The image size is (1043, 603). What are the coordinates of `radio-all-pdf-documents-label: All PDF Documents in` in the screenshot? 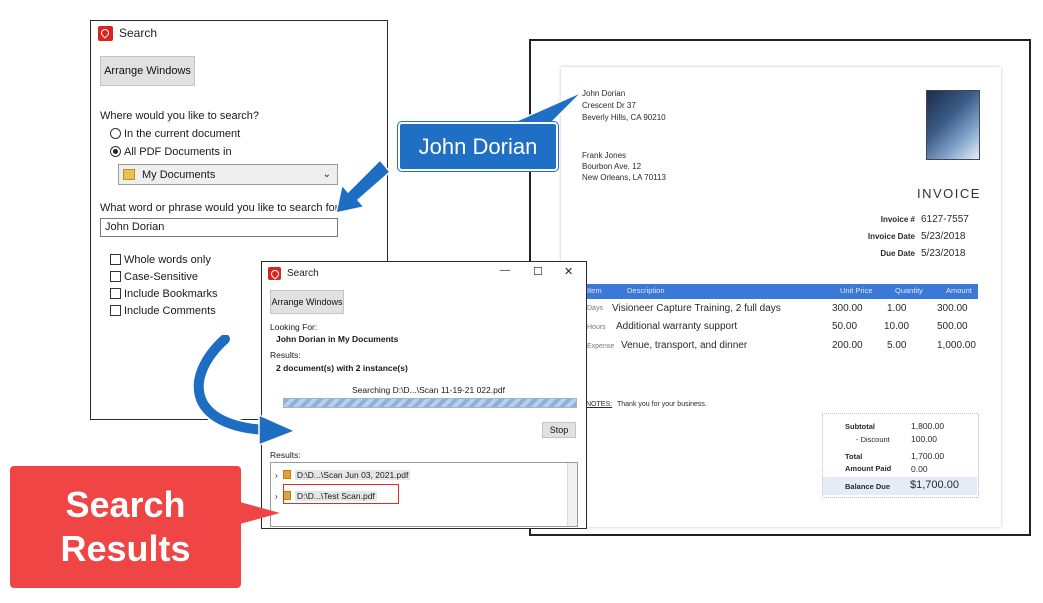 It's located at (178, 152).